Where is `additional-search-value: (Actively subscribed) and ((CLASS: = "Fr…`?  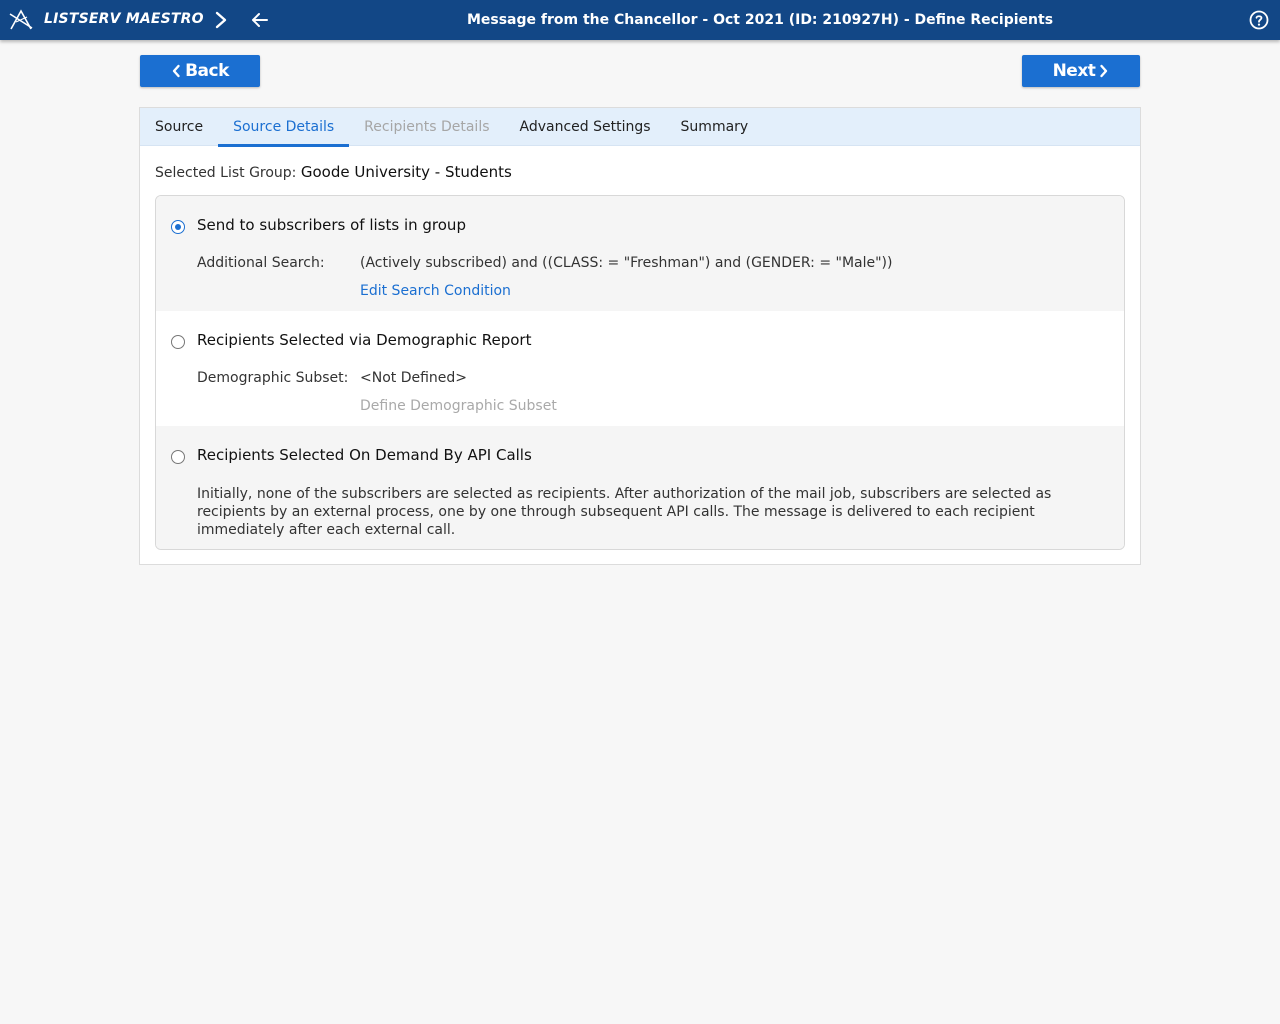 additional-search-value: (Actively subscribed) and ((CLASS: = "Fr… is located at coordinates (626, 263).